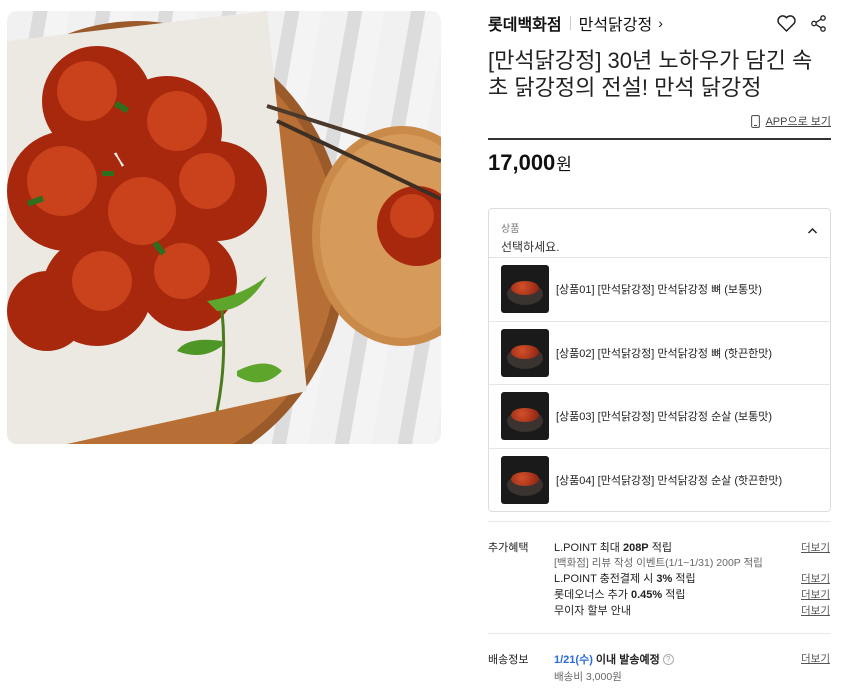 This screenshot has width=849, height=693. I want to click on help-icon: ?, so click(668, 659).